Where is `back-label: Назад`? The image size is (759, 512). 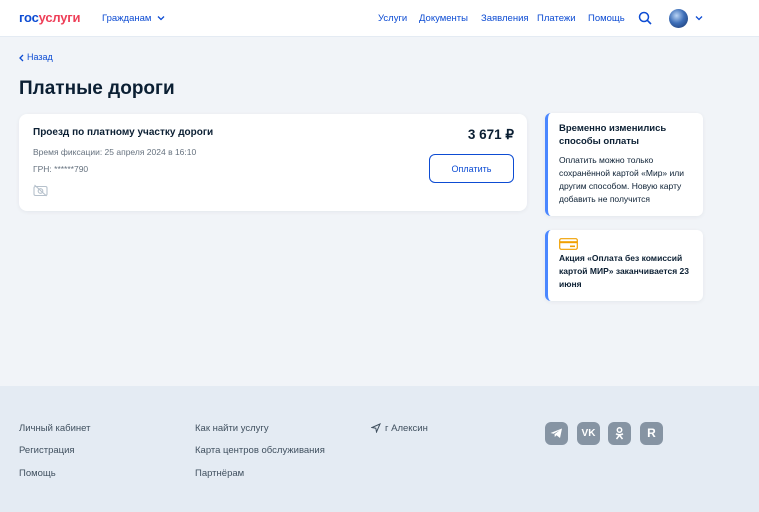 back-label: Назад is located at coordinates (40, 57).